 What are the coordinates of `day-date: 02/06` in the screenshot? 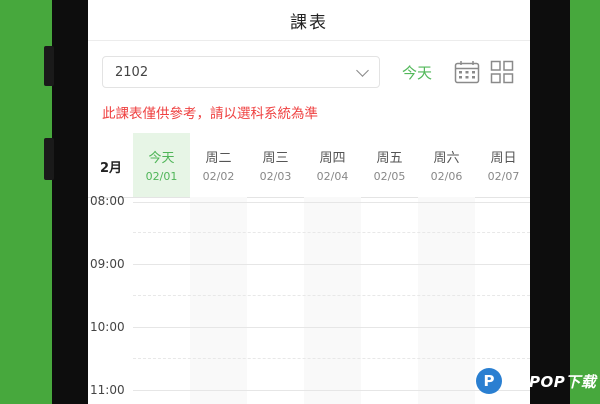 It's located at (446, 176).